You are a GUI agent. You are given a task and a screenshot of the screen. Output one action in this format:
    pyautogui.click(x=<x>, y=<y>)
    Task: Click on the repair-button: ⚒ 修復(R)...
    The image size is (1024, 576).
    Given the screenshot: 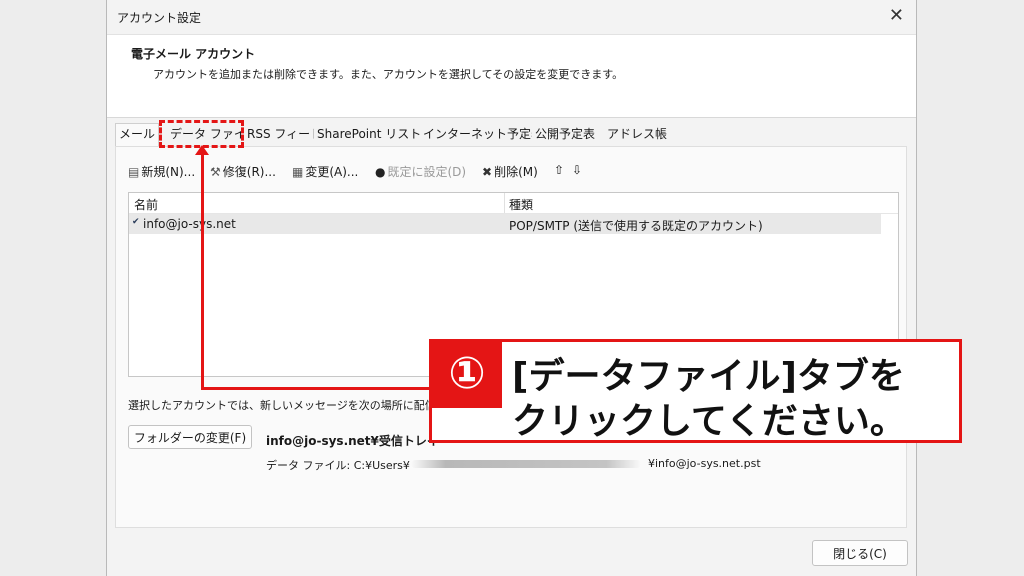 What is the action you would take?
    pyautogui.click(x=243, y=171)
    